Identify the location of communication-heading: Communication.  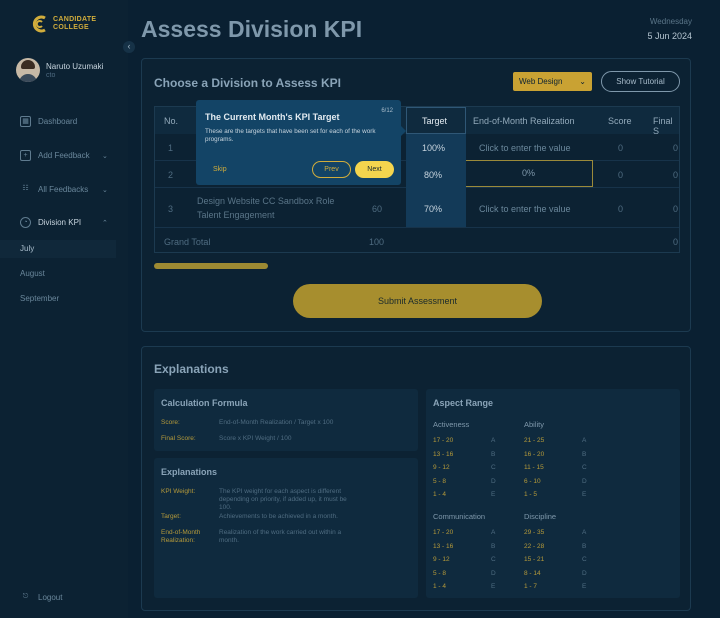
(459, 516).